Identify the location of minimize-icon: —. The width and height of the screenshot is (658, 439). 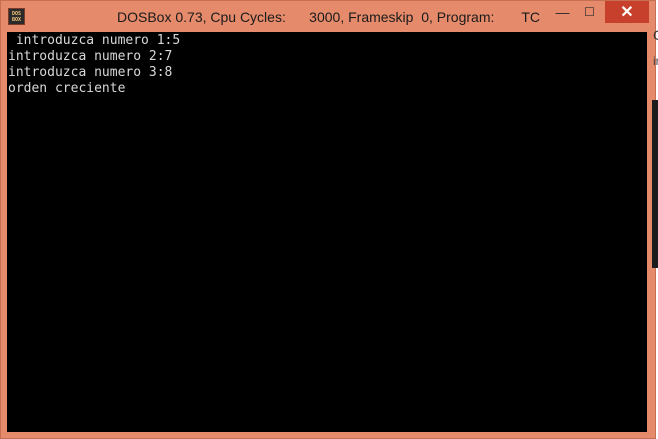
(562, 12).